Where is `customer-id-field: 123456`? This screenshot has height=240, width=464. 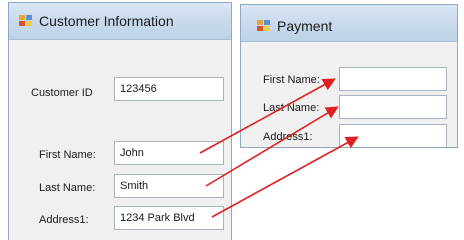 customer-id-field: 123456 is located at coordinates (169, 89).